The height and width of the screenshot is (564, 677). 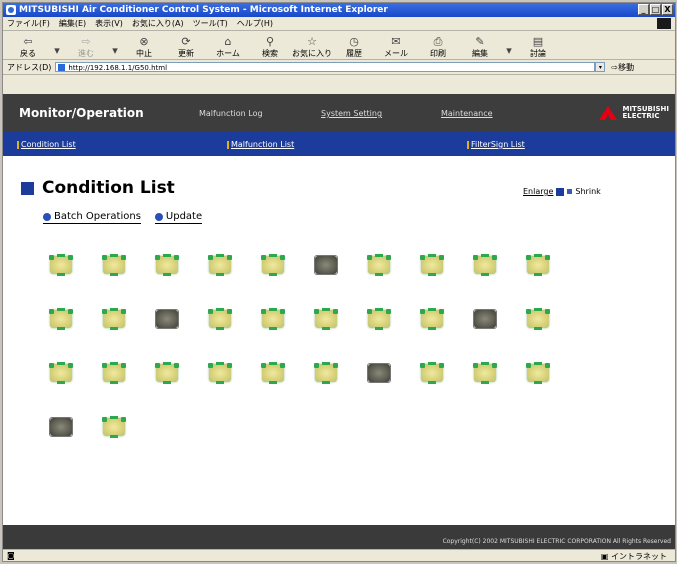 What do you see at coordinates (255, 23) in the screenshot?
I see `menu-help: ヘルプ(H)` at bounding box center [255, 23].